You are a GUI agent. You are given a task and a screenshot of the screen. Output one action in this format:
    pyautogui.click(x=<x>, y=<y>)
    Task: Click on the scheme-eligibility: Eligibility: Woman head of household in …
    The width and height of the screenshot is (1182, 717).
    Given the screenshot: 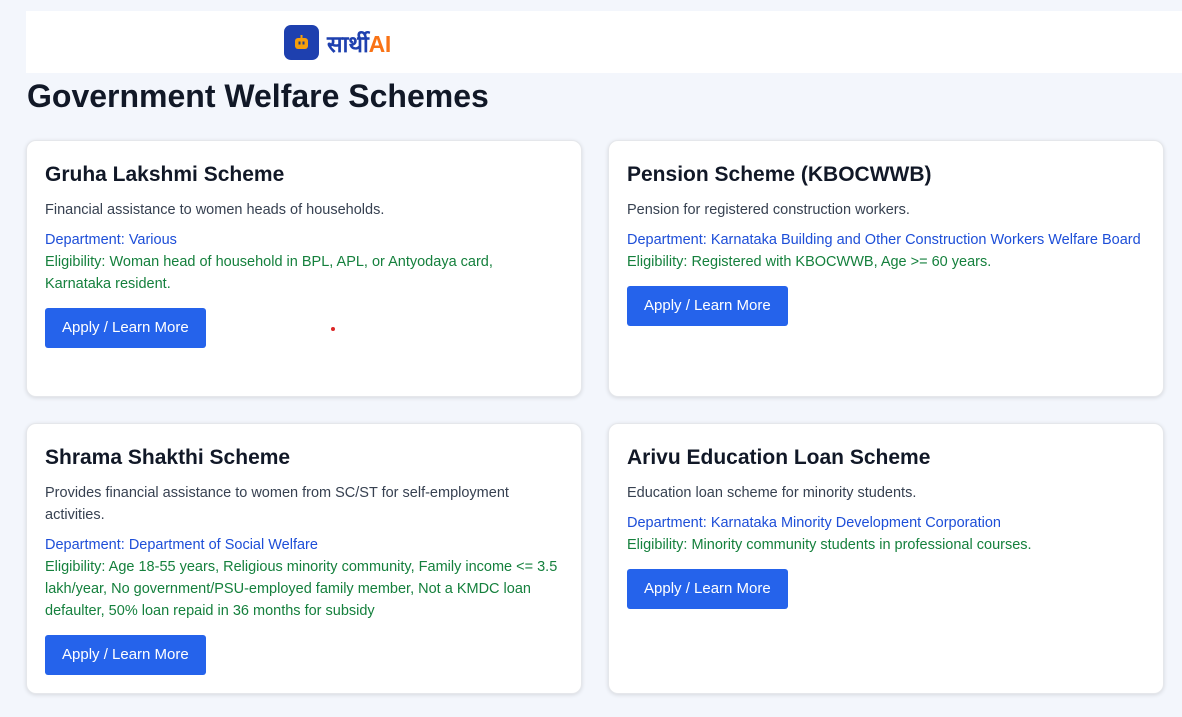 What is the action you would take?
    pyautogui.click(x=269, y=273)
    